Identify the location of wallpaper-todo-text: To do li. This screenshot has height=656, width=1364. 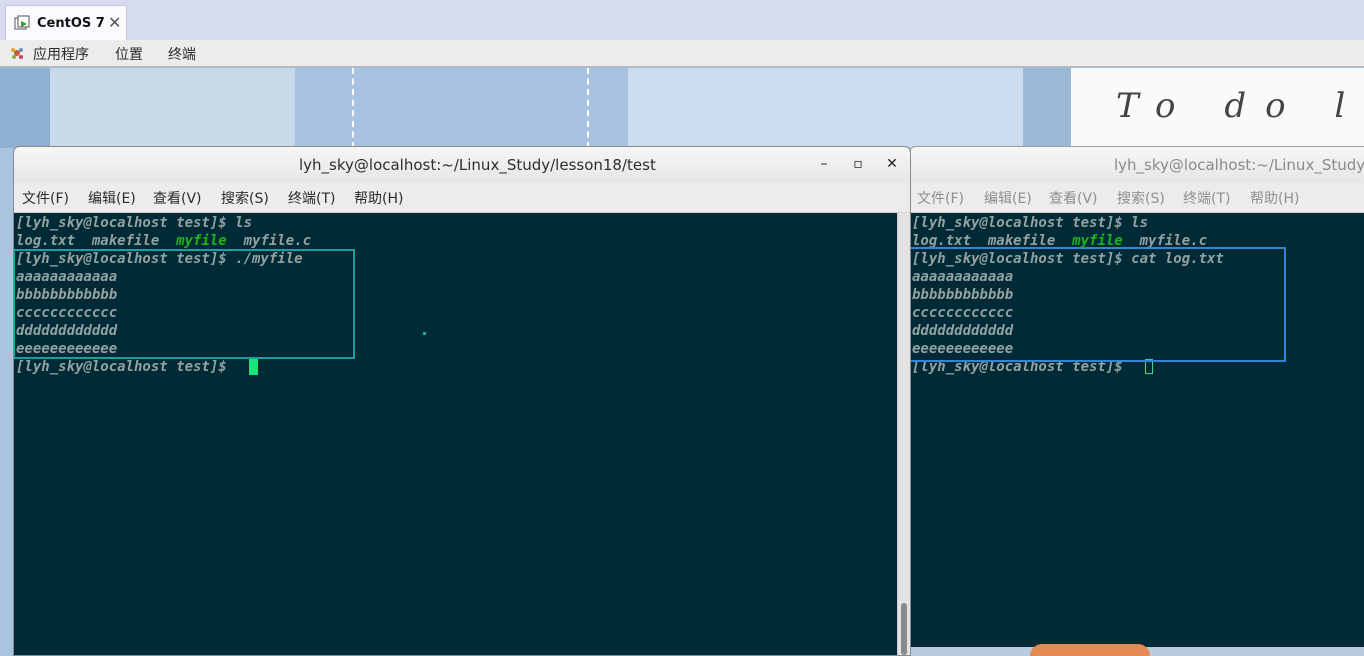
(1240, 106).